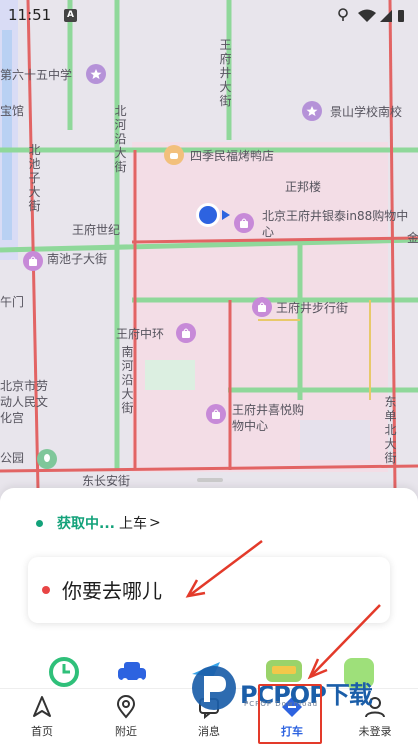 Image resolution: width=418 pixels, height=745 pixels. I want to click on timer-icon, so click(64, 672).